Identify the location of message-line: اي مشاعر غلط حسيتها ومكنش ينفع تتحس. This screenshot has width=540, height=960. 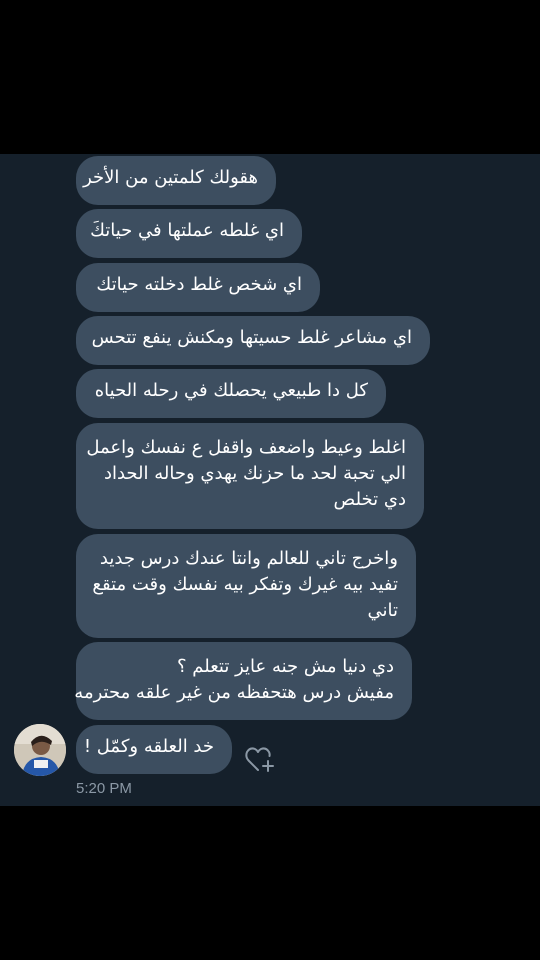
(251, 337).